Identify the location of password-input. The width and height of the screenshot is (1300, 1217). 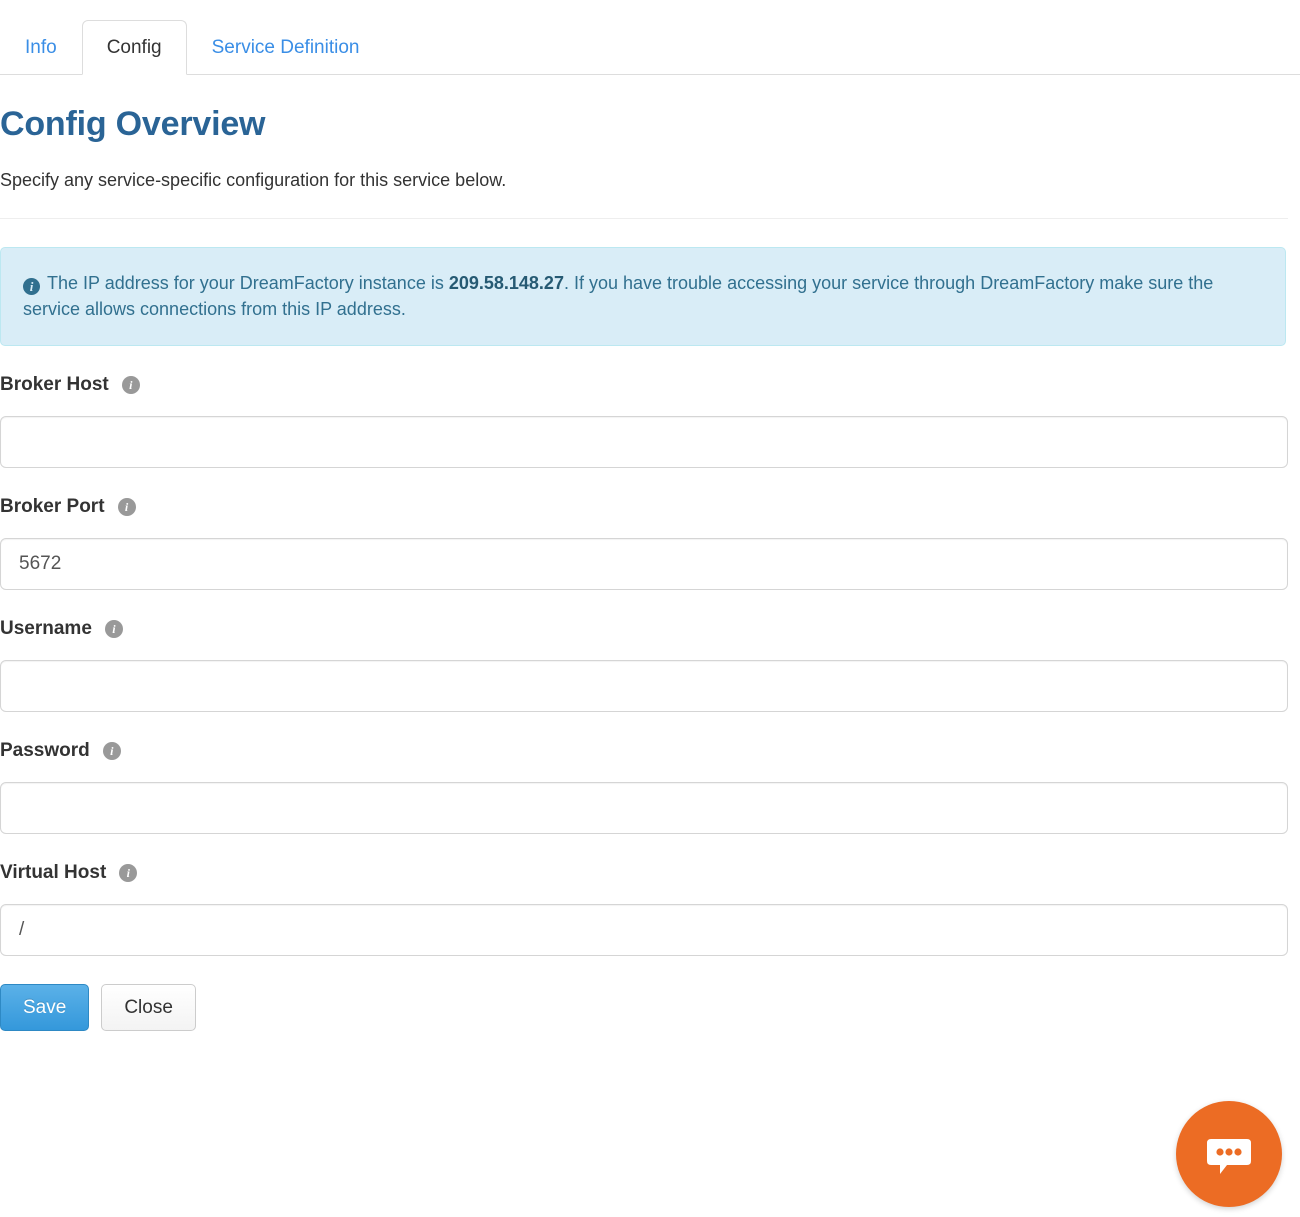
(644, 808).